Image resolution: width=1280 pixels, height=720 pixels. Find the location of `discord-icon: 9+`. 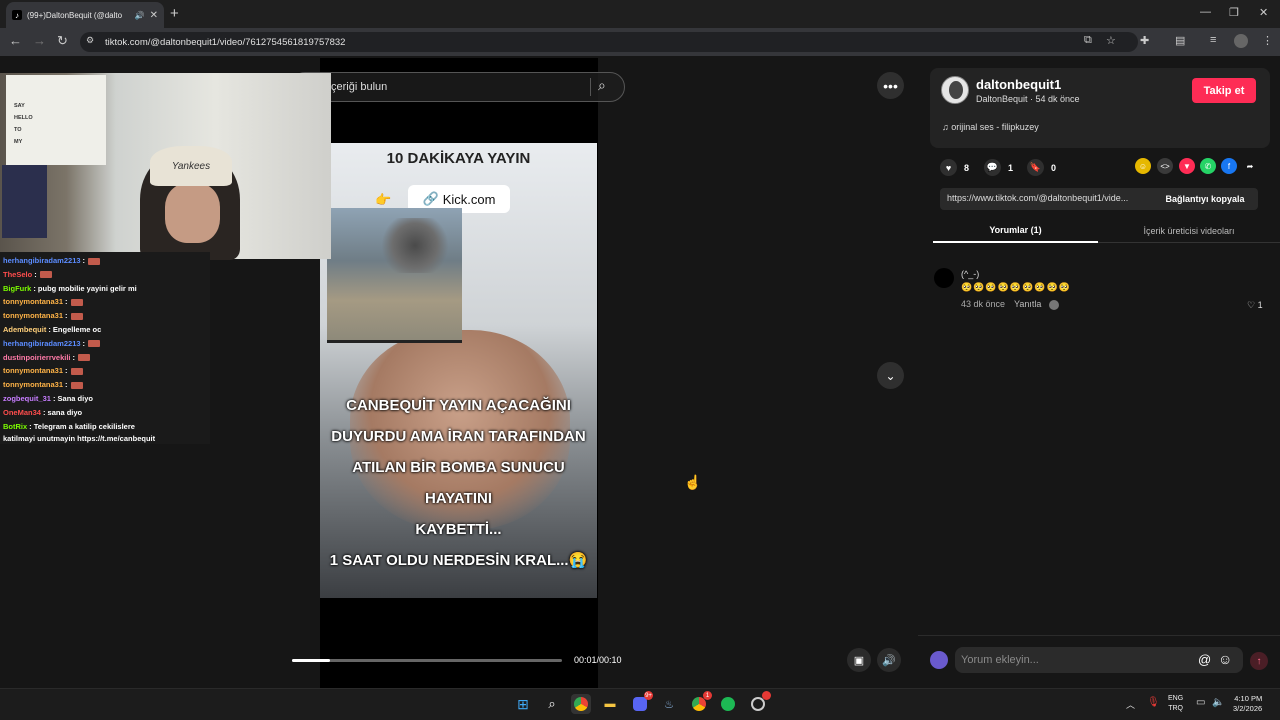

discord-icon: 9+ is located at coordinates (641, 702).